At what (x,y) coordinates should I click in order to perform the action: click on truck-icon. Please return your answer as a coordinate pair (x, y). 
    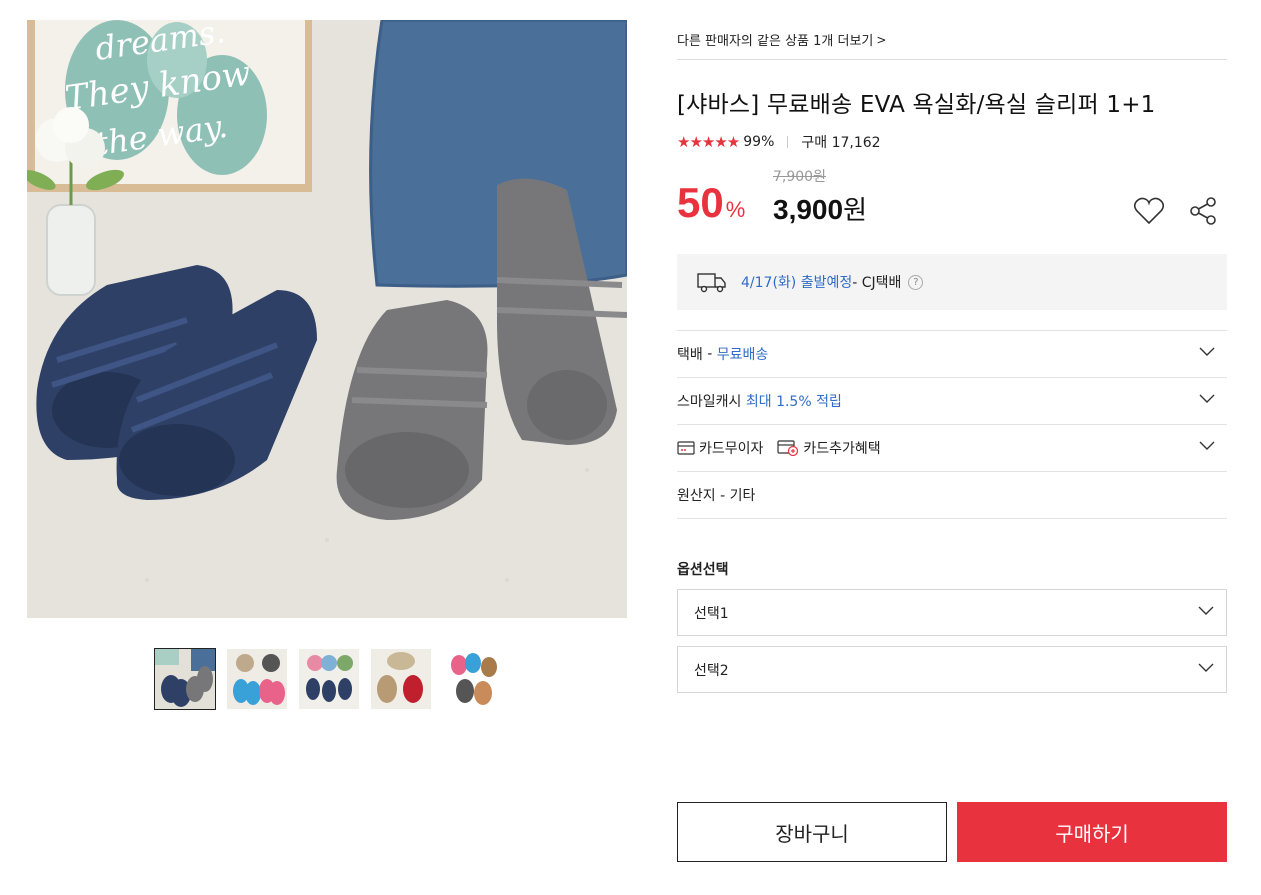
    Looking at the image, I should click on (712, 282).